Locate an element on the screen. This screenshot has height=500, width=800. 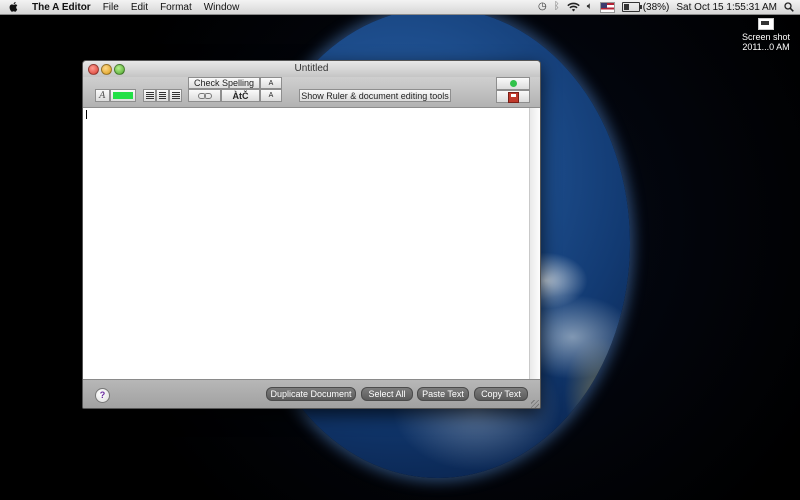
window-titlebar: Untitled is located at coordinates (311, 69).